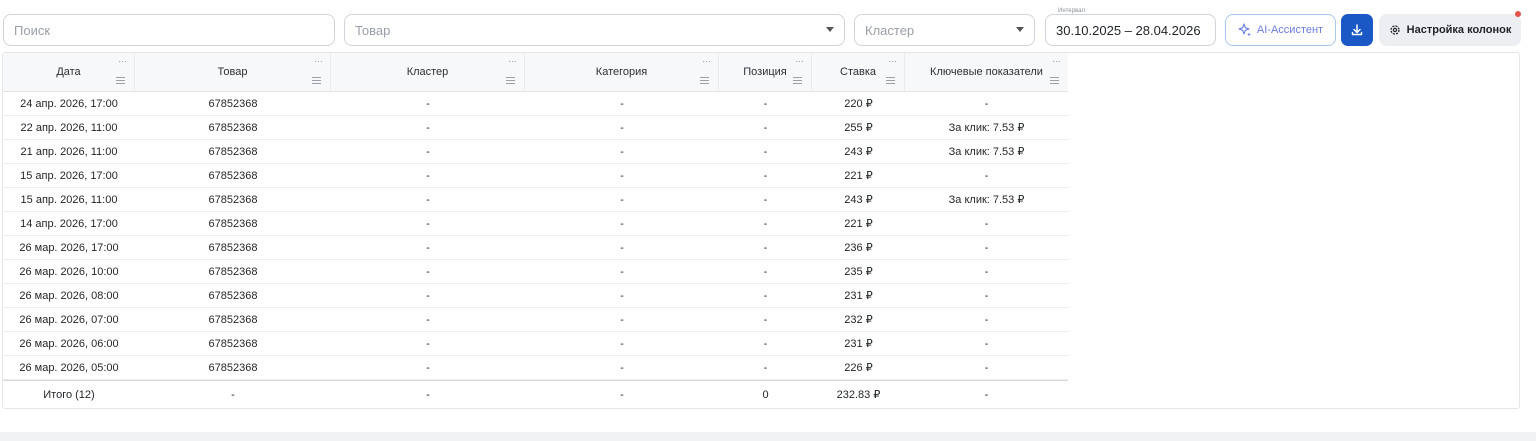 The width and height of the screenshot is (1536, 441). Describe the element at coordinates (69, 175) in the screenshot. I see `table-cell: 15 апр. 2026, 17:00` at that location.